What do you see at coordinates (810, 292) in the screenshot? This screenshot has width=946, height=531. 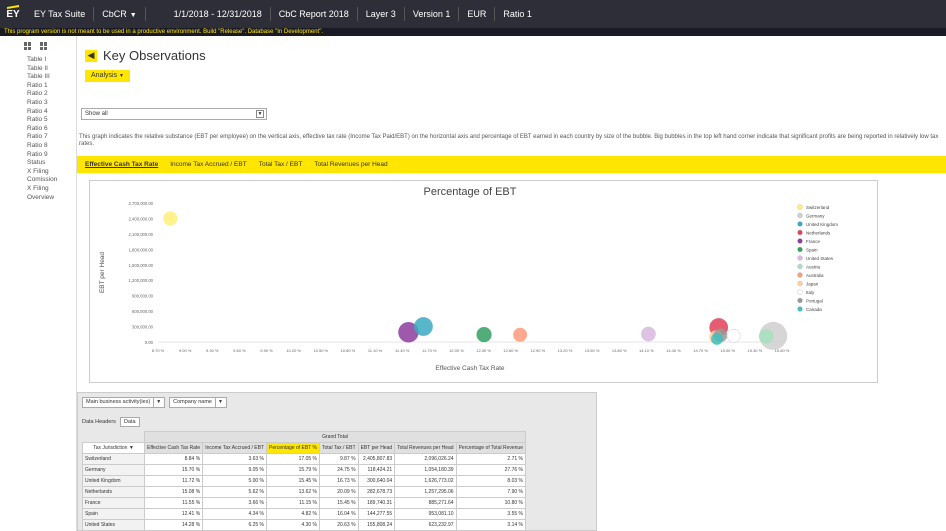 I see `legend-label: Italy` at bounding box center [810, 292].